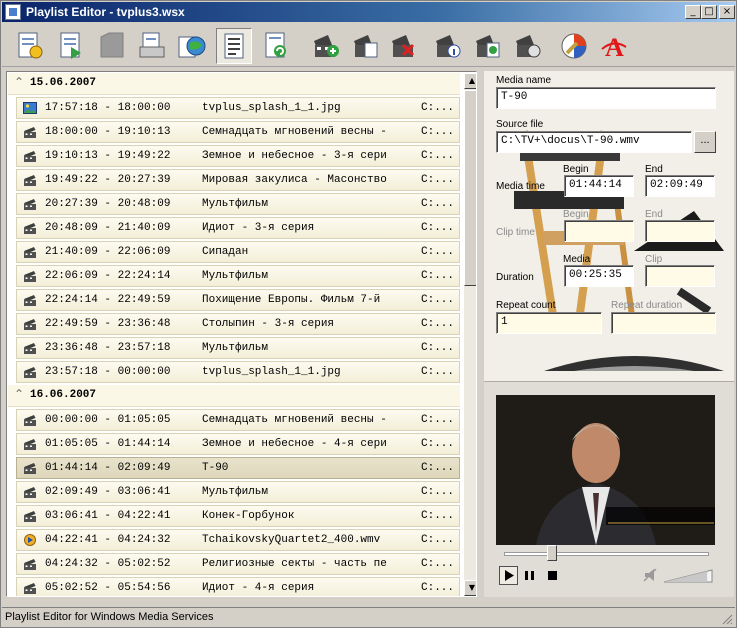 The height and width of the screenshot is (628, 737). What do you see at coordinates (470, 588) in the screenshot?
I see `scroll-down-button: ▼` at bounding box center [470, 588].